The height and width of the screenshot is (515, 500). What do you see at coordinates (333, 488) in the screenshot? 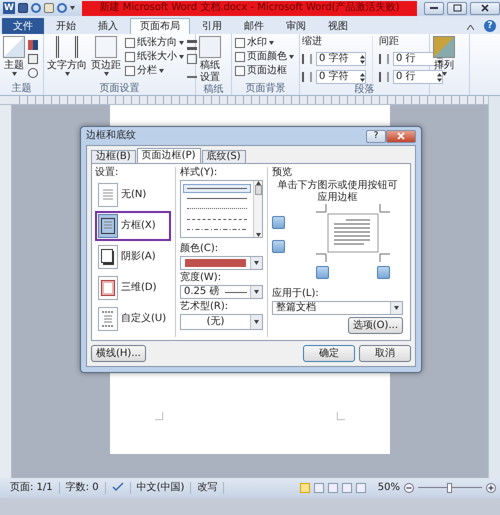
I see `web-layout-icon` at bounding box center [333, 488].